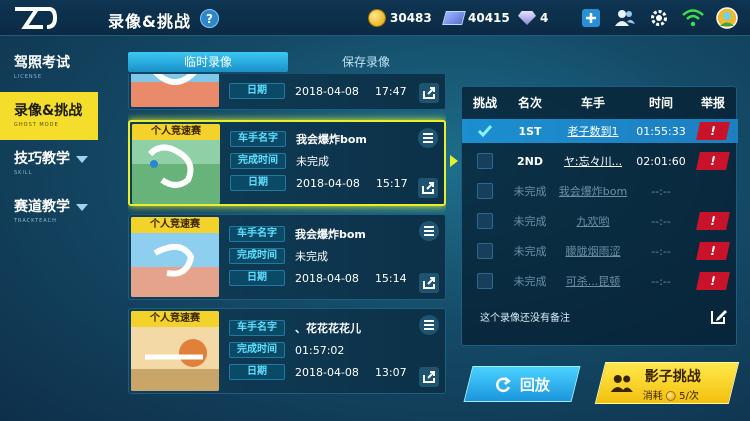  I want to click on shadow-challenge-button: 影子挑战 消耗 5/次, so click(667, 383).